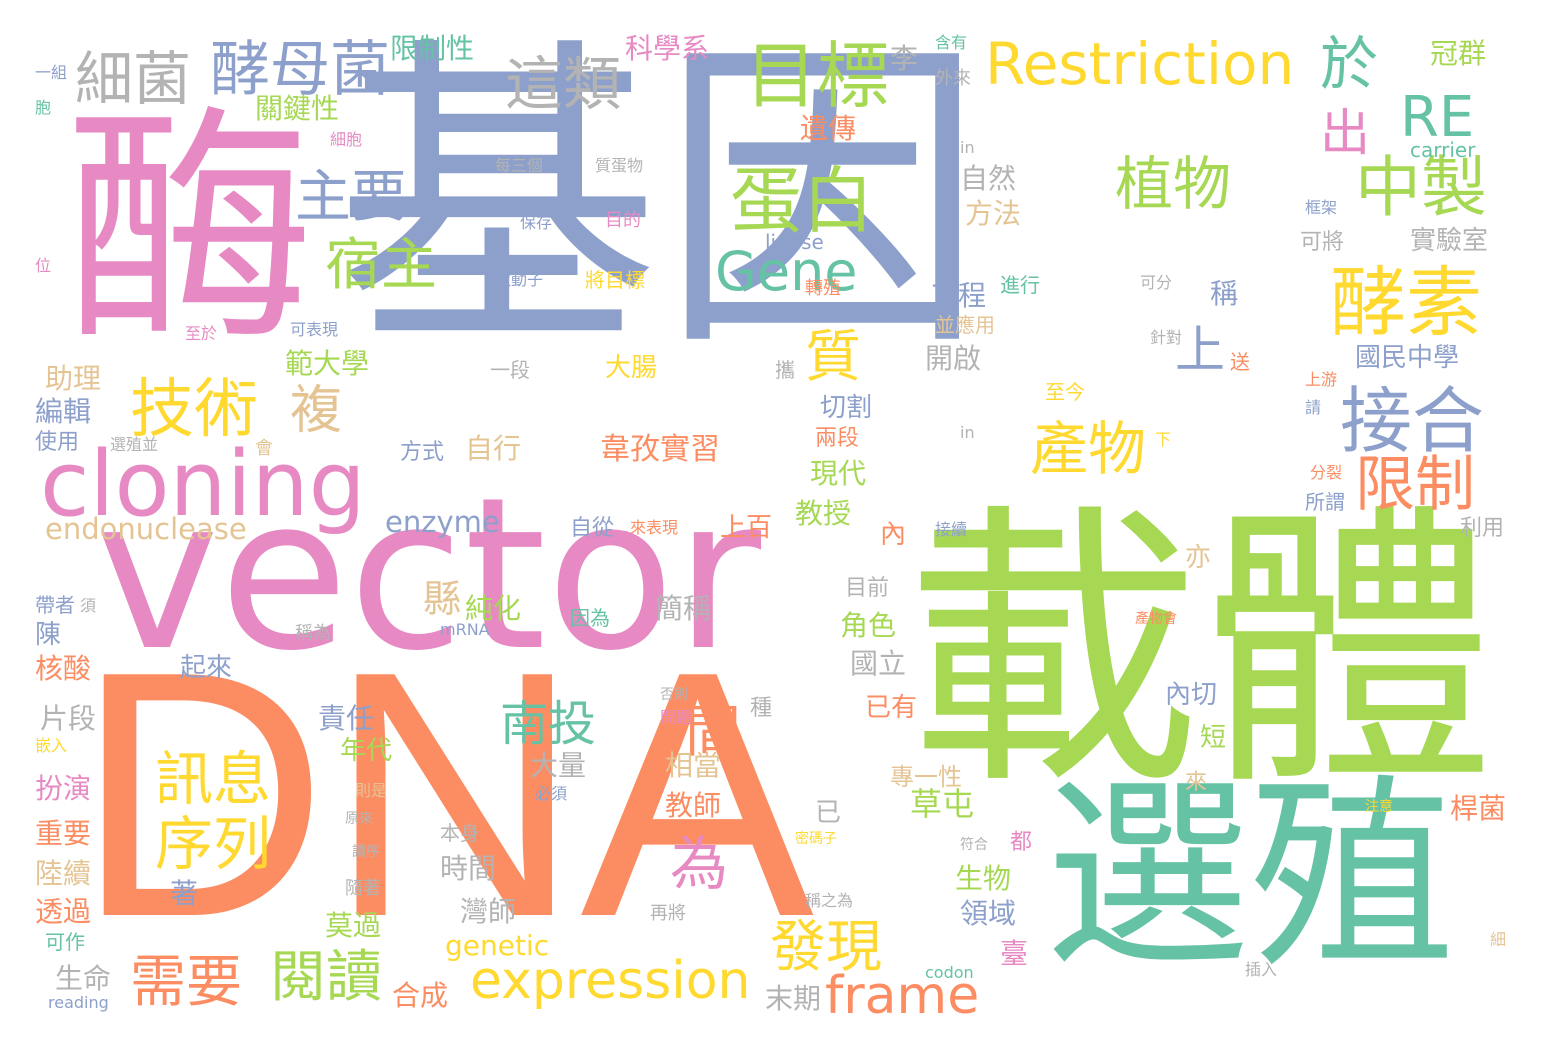 This screenshot has height=1052, width=1548. What do you see at coordinates (63, 873) in the screenshot?
I see `word-luxu: 陸續` at bounding box center [63, 873].